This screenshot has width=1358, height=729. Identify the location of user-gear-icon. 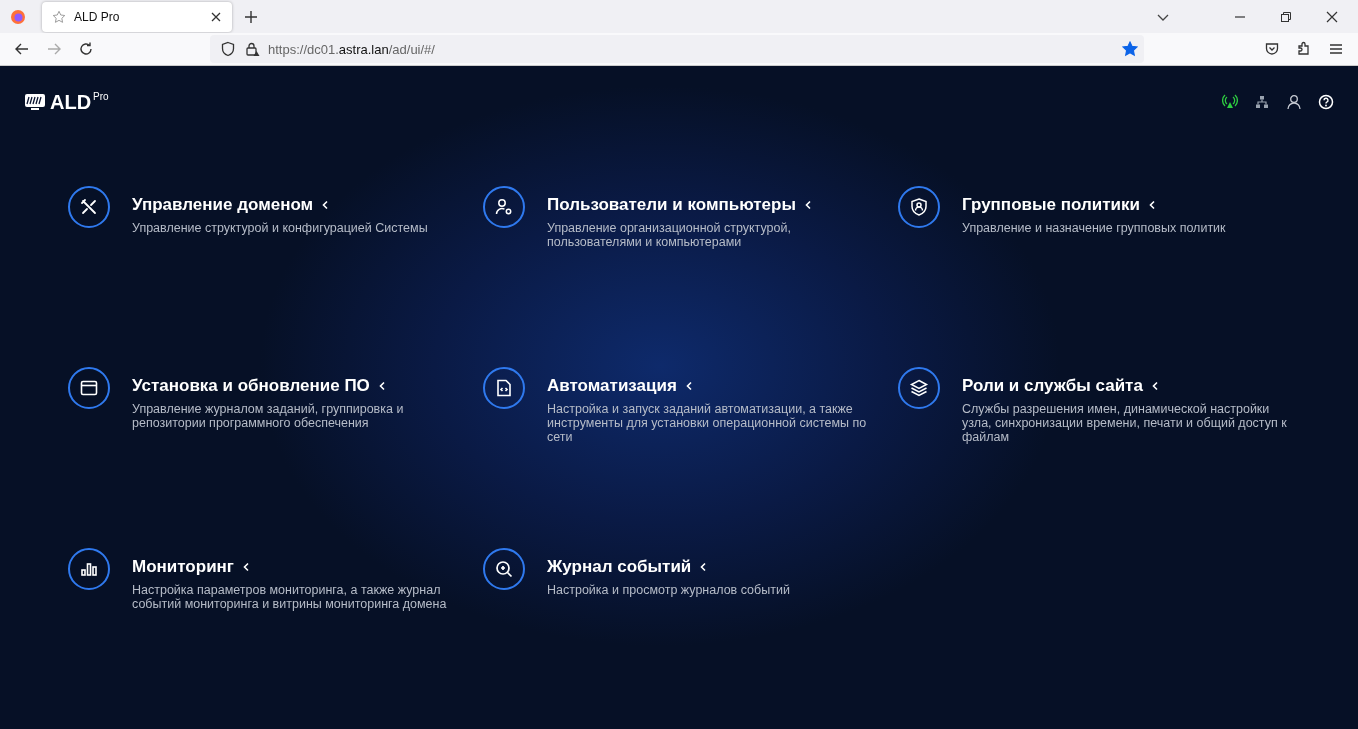
(504, 207).